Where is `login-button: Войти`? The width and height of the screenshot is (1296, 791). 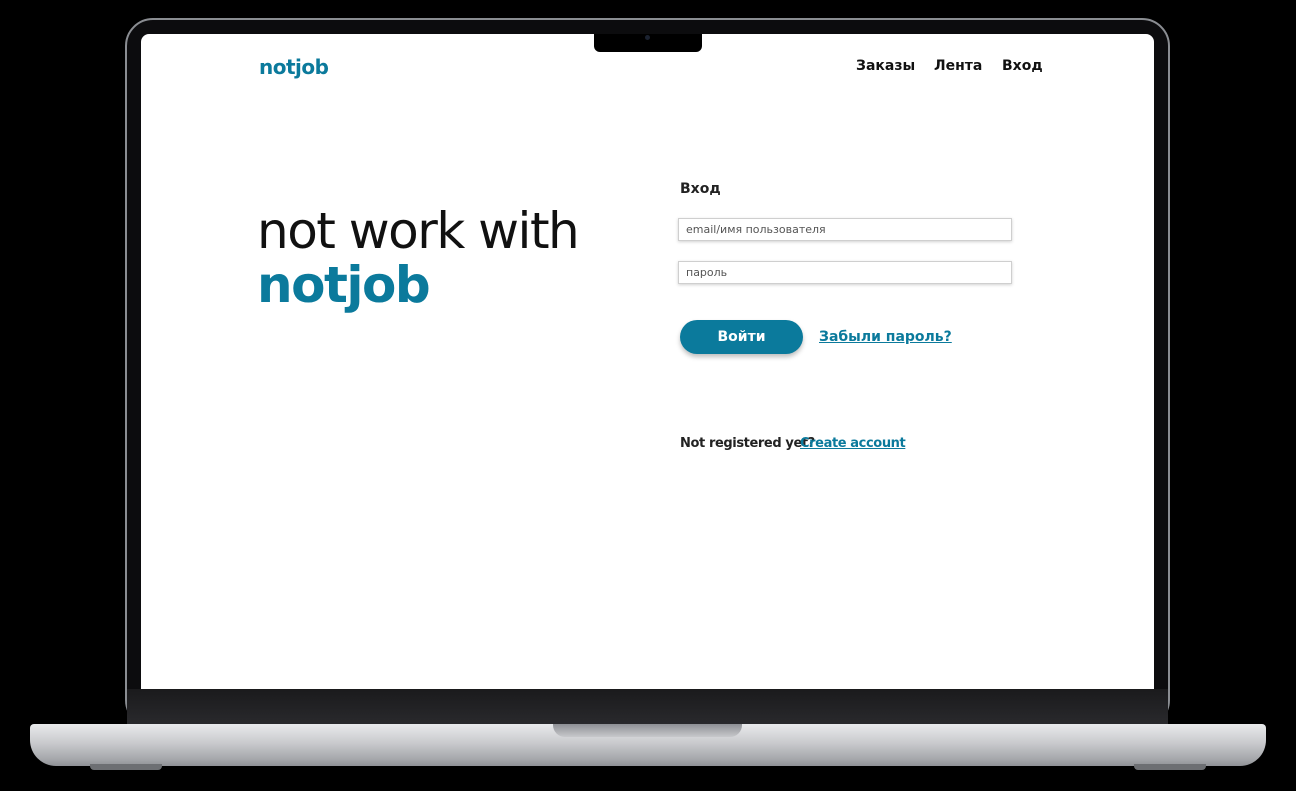
login-button: Войти is located at coordinates (741, 337).